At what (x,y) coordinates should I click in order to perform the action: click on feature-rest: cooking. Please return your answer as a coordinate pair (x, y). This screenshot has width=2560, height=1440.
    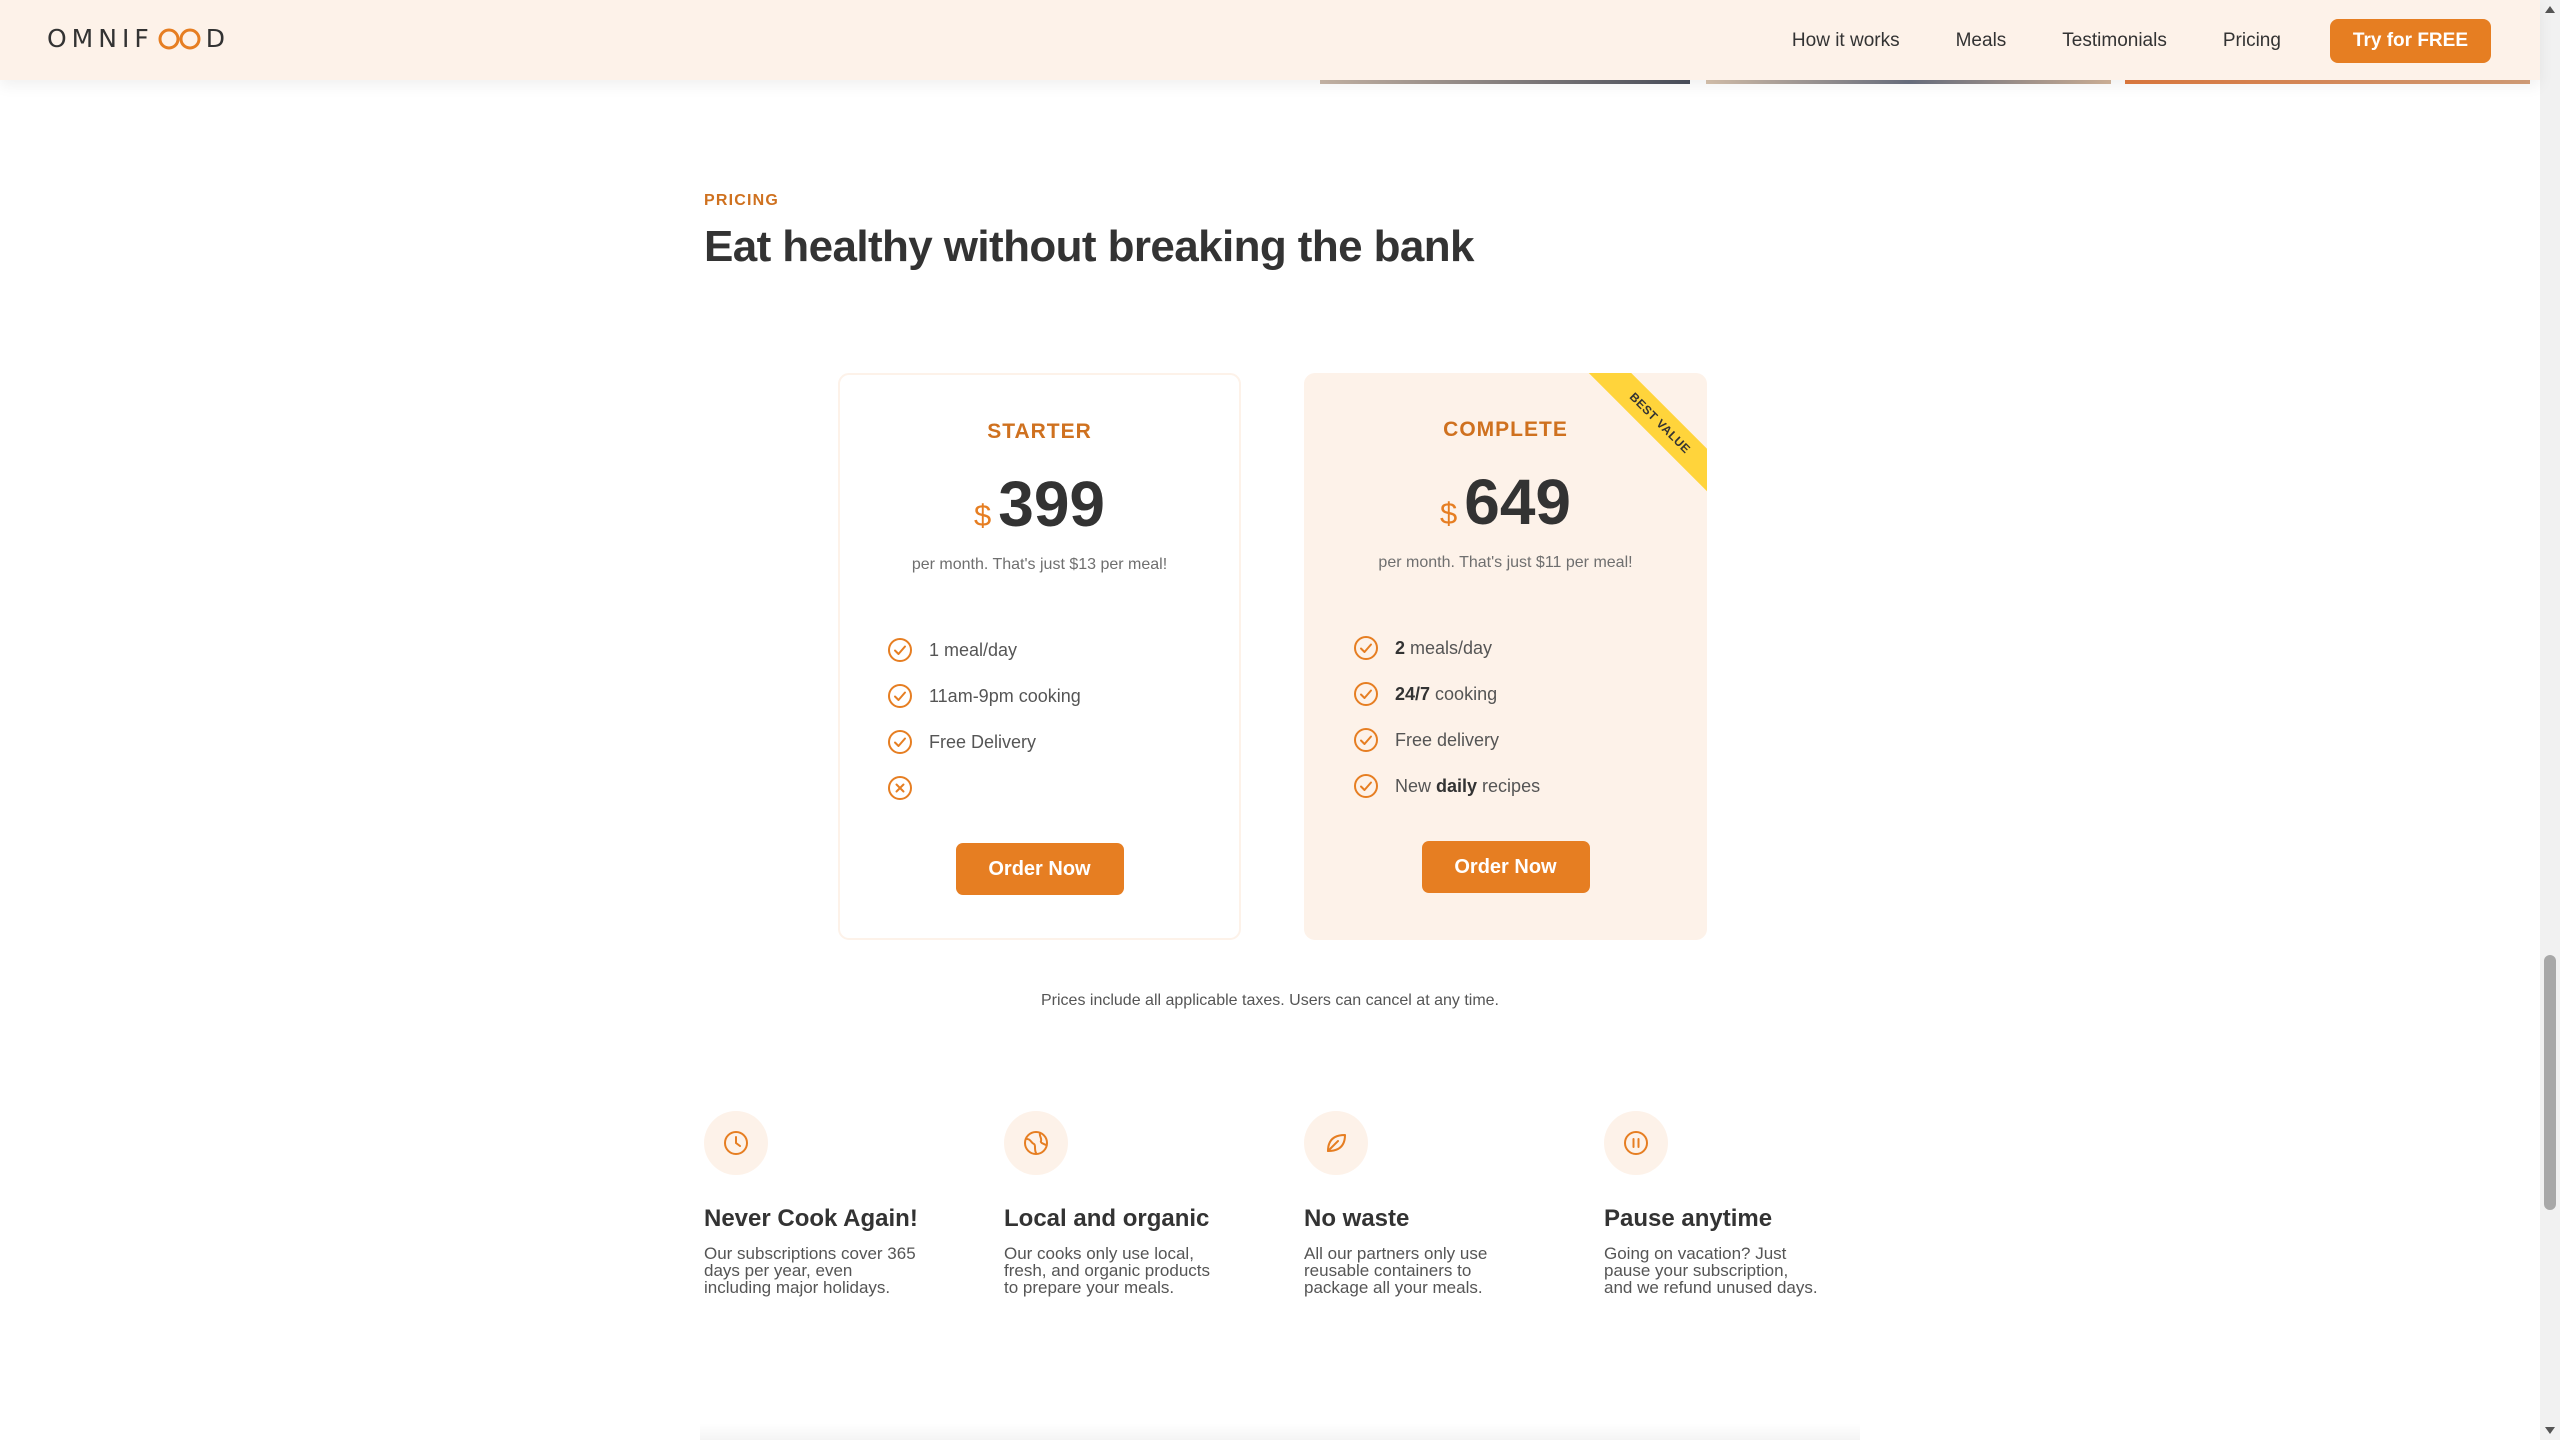
    Looking at the image, I should click on (1464, 693).